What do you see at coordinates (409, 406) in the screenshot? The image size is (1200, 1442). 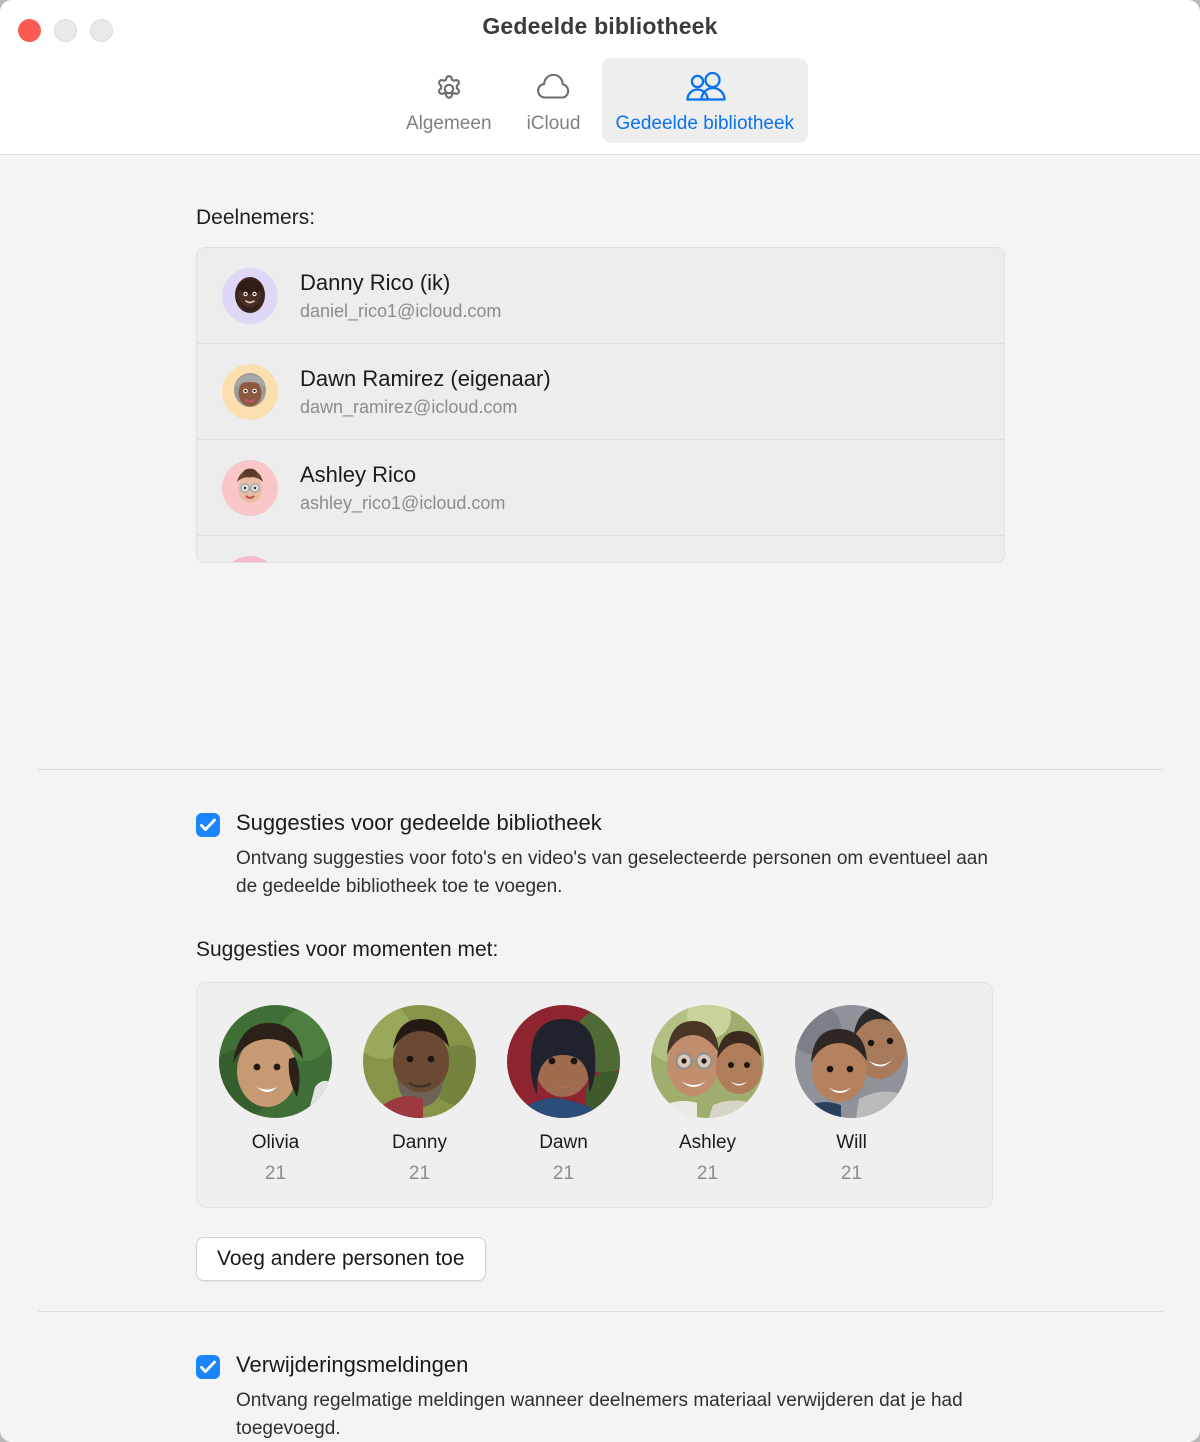 I see `participant-email: dawn_ramirez@icloud.com` at bounding box center [409, 406].